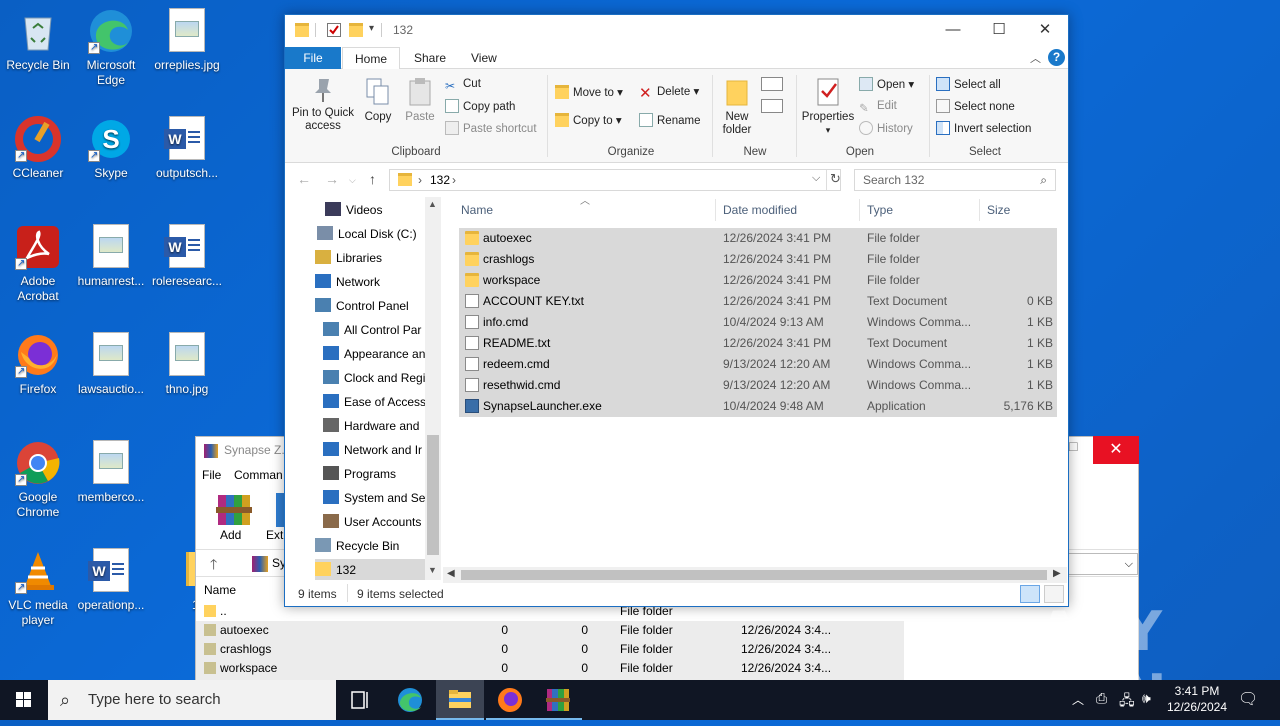 Image resolution: width=1280 pixels, height=726 pixels. I want to click on start-button, so click(24, 700).